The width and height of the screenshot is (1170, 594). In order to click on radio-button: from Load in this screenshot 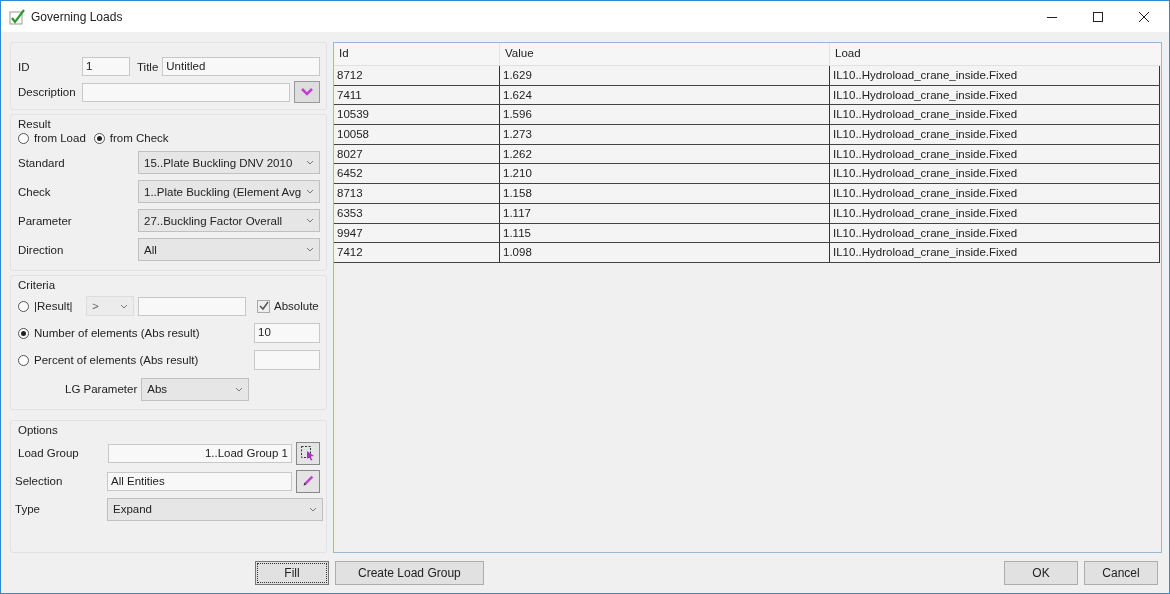, I will do `click(52, 138)`.